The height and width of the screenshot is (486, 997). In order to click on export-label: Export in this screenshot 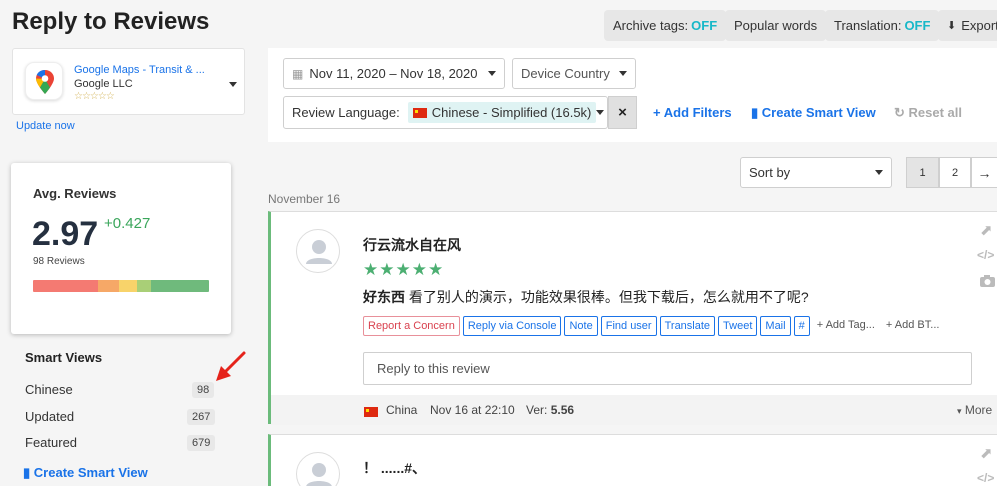, I will do `click(979, 25)`.